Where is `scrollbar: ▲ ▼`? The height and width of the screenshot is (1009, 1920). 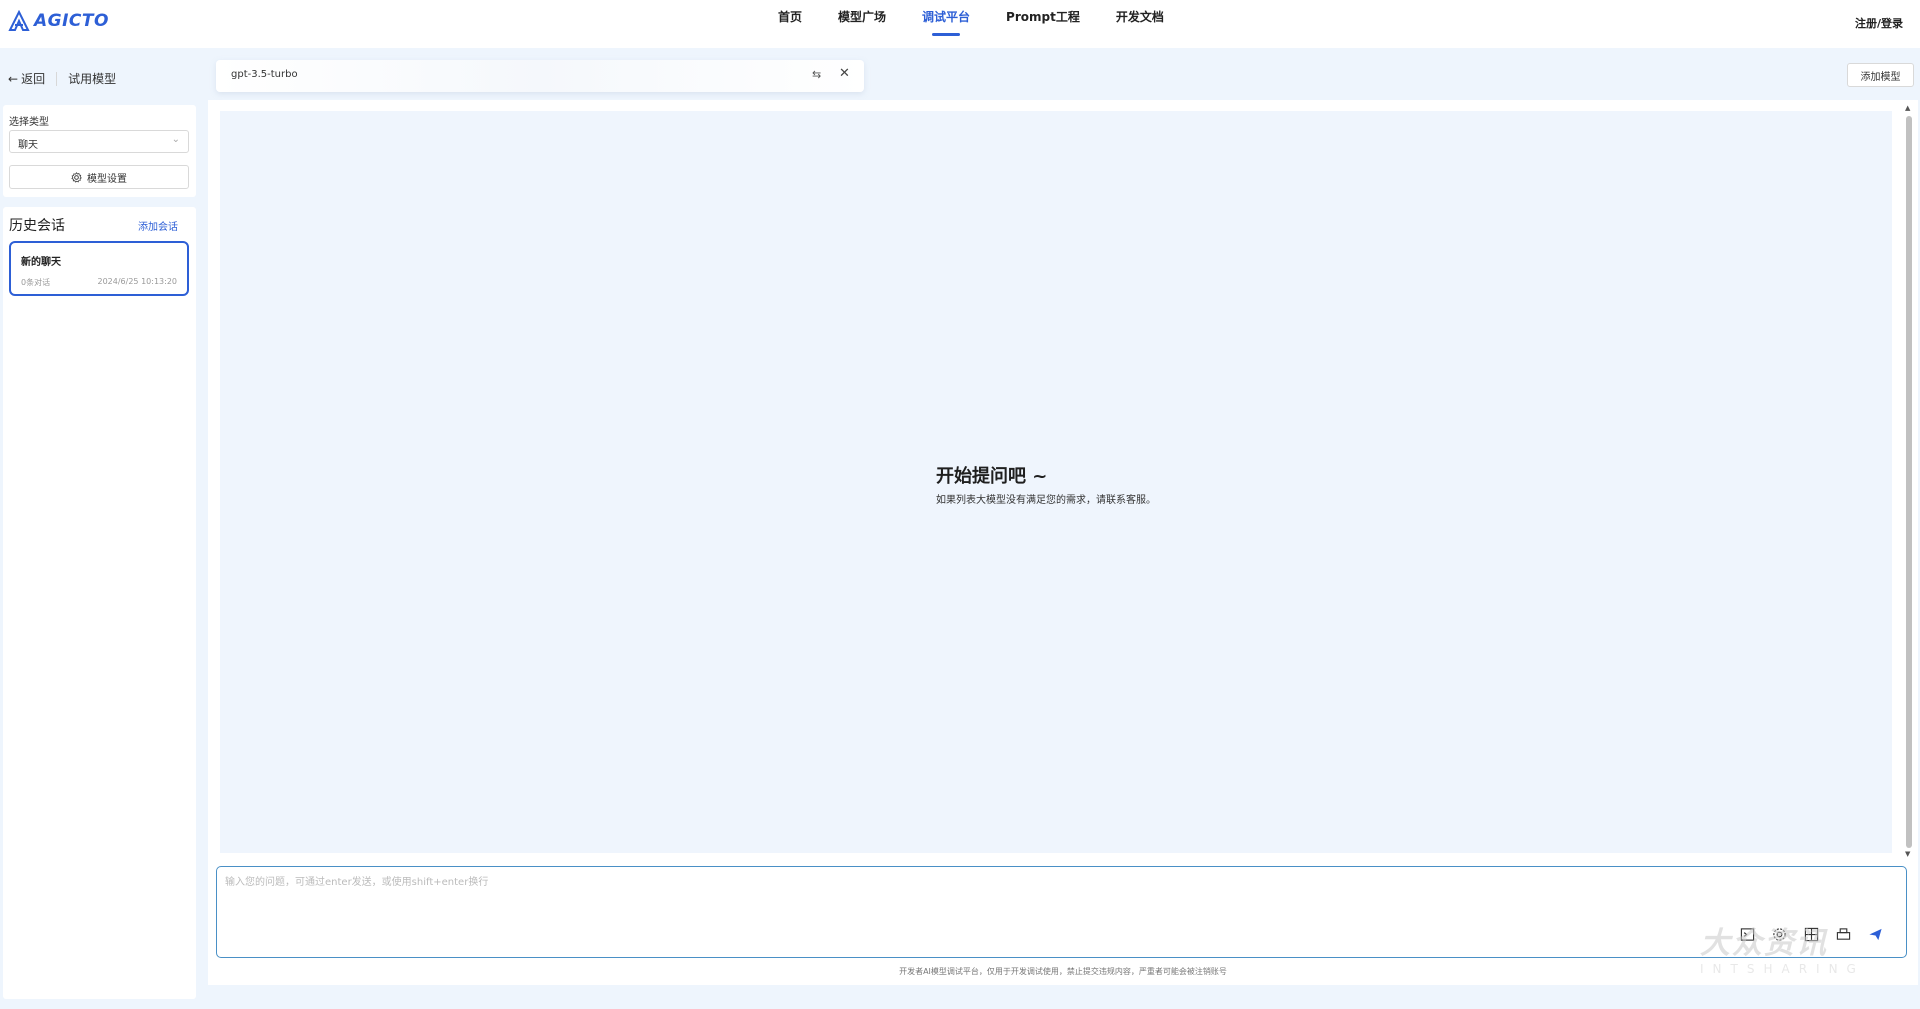 scrollbar: ▲ ▼ is located at coordinates (1909, 482).